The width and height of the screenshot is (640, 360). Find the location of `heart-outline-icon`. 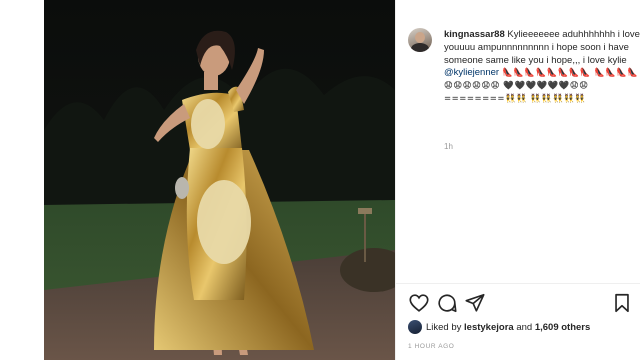

heart-outline-icon is located at coordinates (419, 303).